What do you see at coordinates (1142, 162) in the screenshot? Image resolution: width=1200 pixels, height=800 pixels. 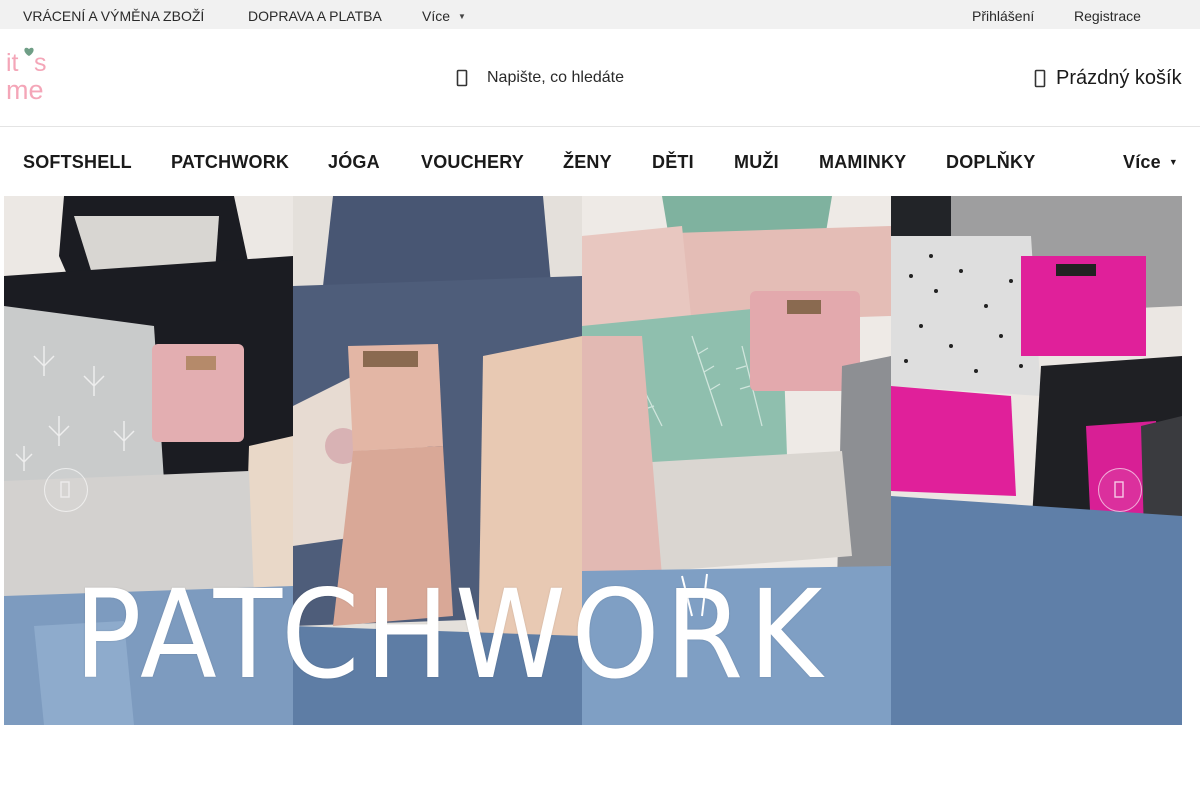 I see `nav-more-label: Více` at bounding box center [1142, 162].